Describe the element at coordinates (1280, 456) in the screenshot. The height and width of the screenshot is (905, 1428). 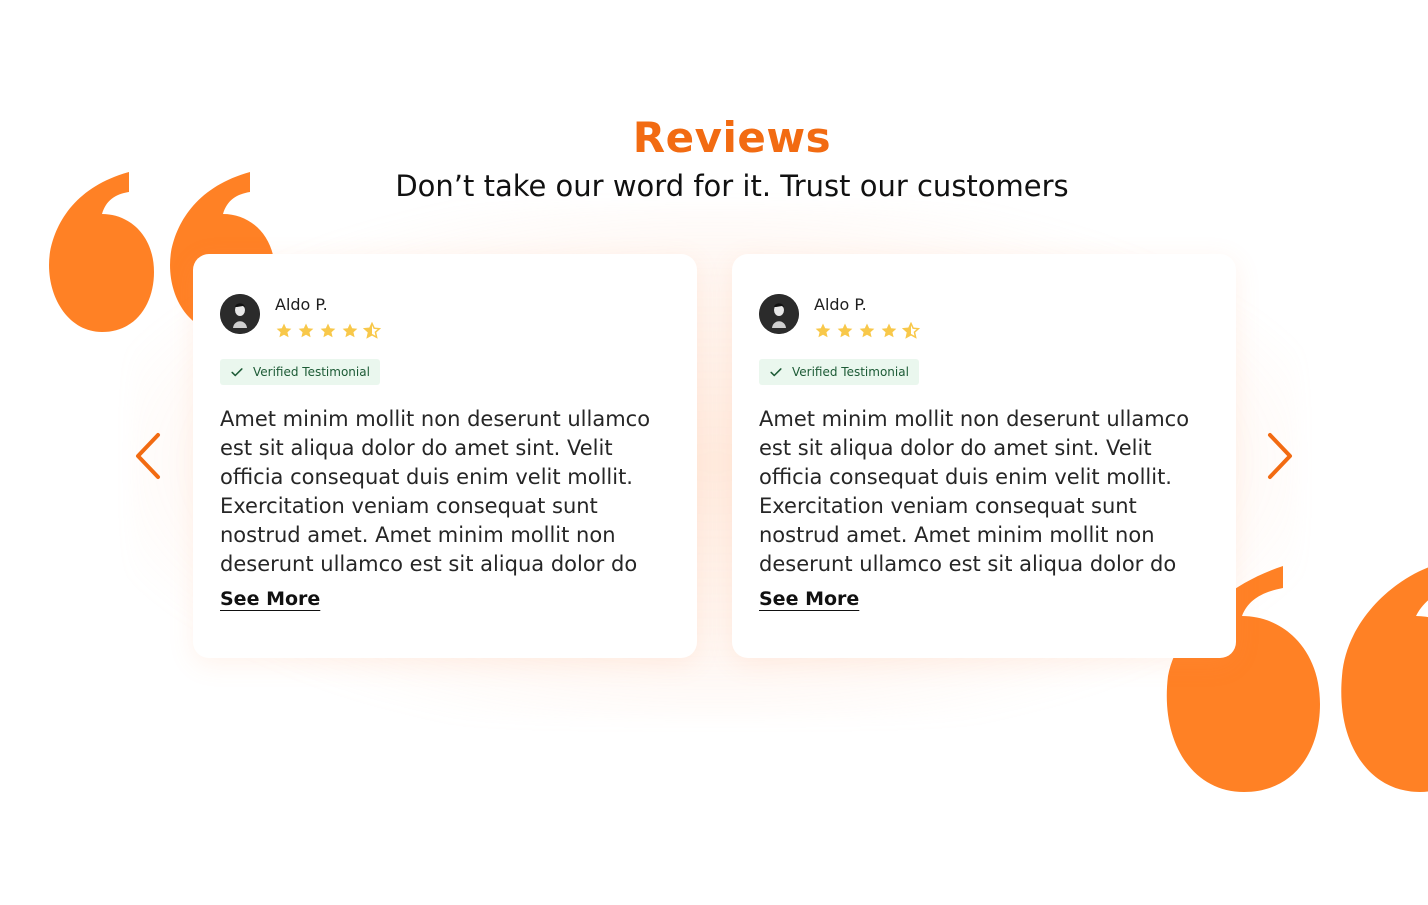
I see `chevron-right-icon` at that location.